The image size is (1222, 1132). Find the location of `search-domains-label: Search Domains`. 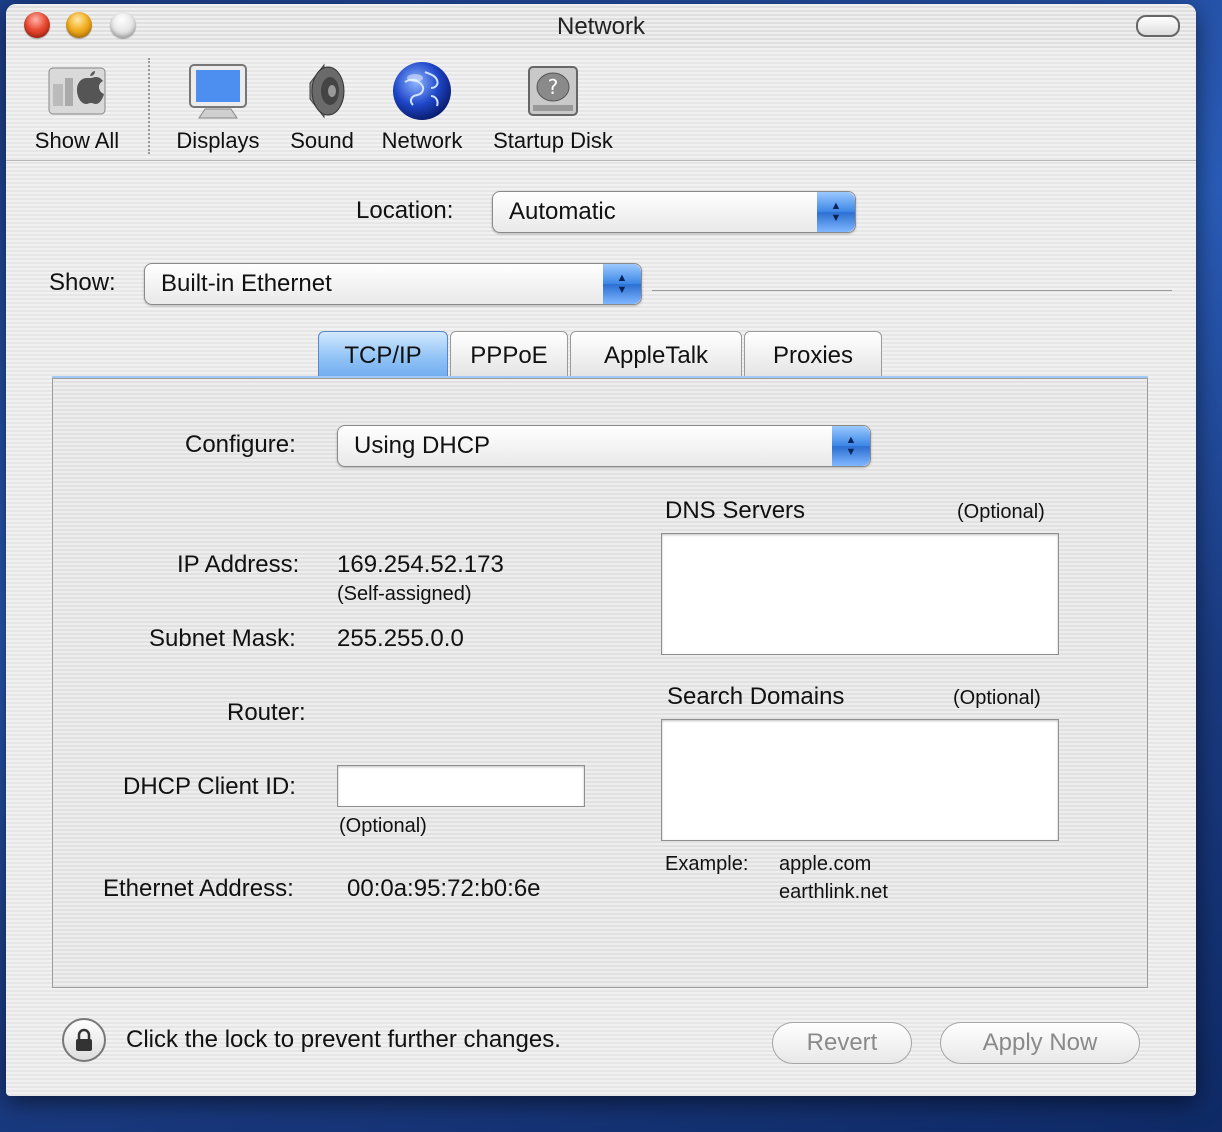

search-domains-label: Search Domains is located at coordinates (756, 696).